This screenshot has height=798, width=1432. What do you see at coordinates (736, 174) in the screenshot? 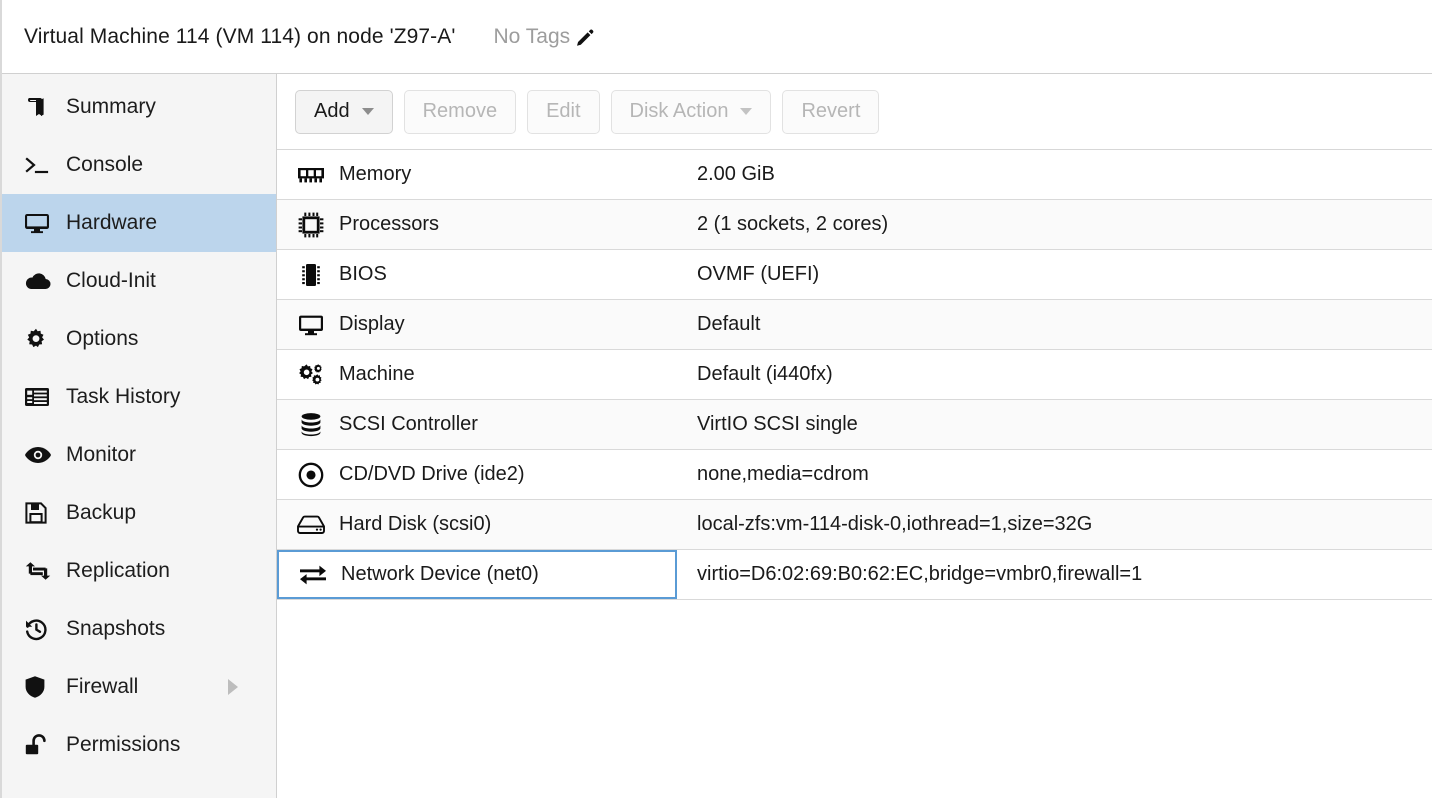
I see `row-value: 2.00 GiB` at bounding box center [736, 174].